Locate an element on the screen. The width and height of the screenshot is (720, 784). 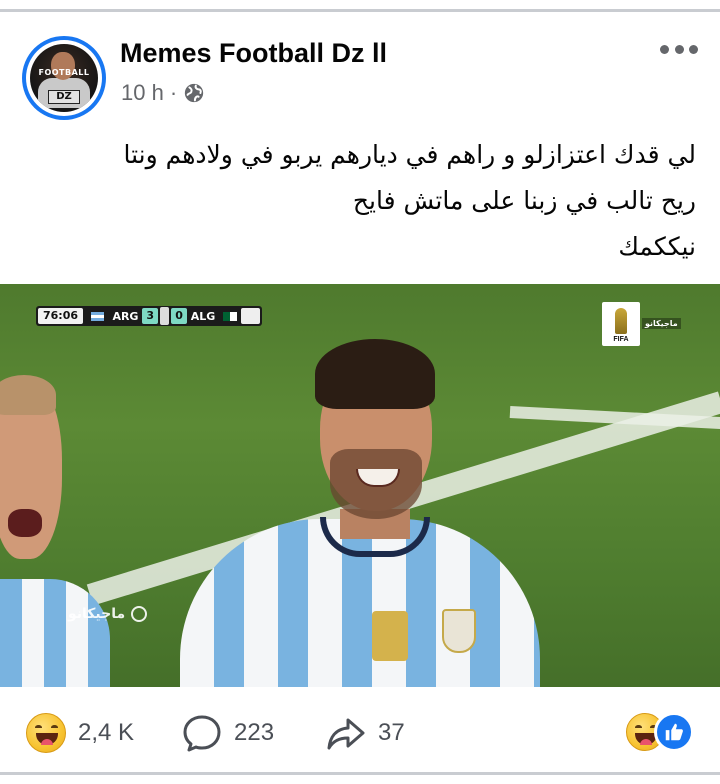
laughing-emoji-icon is located at coordinates (46, 733).